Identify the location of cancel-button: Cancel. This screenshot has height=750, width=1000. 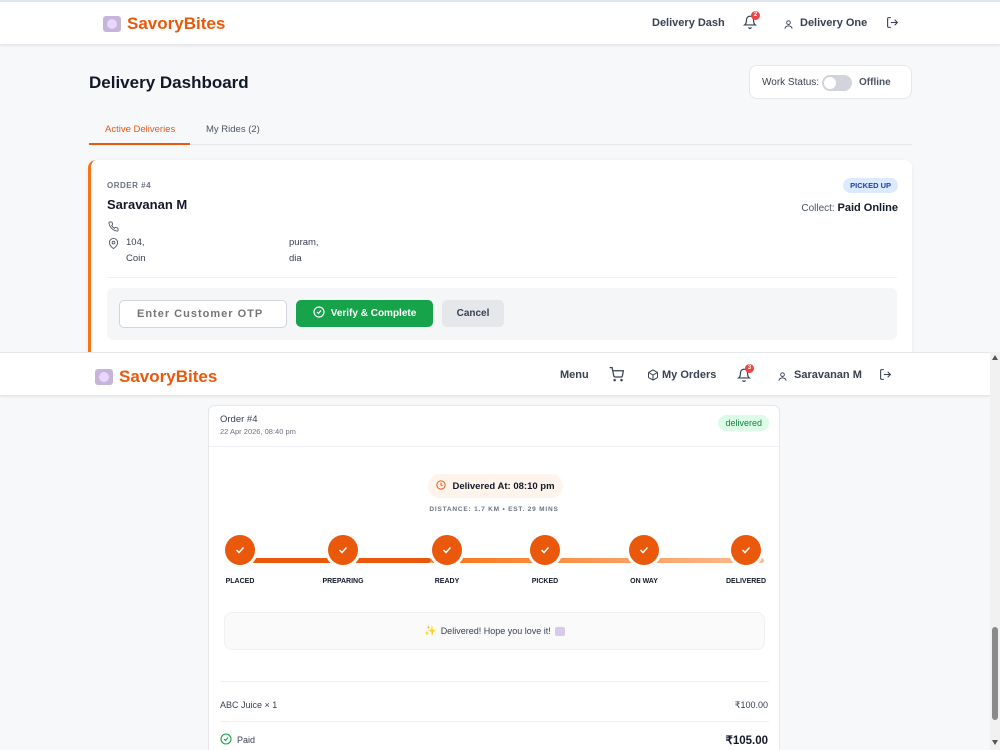
(473, 313).